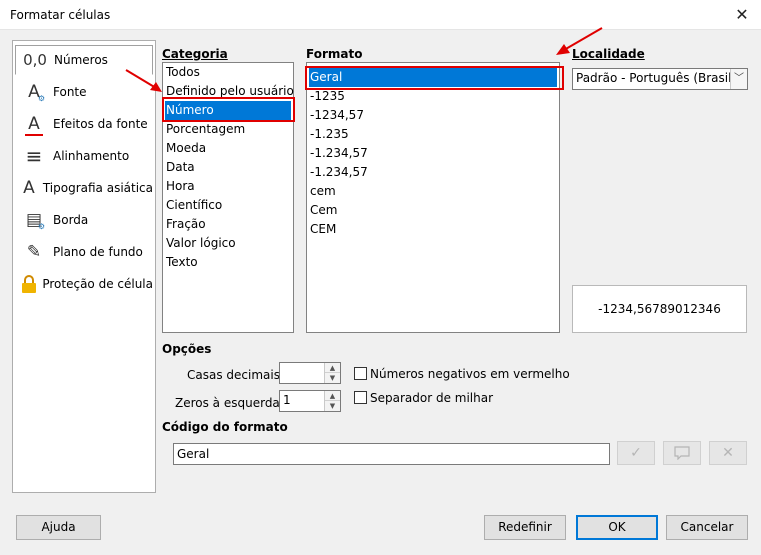  Describe the element at coordinates (182, 72) in the screenshot. I see `list-item: Todos` at that location.